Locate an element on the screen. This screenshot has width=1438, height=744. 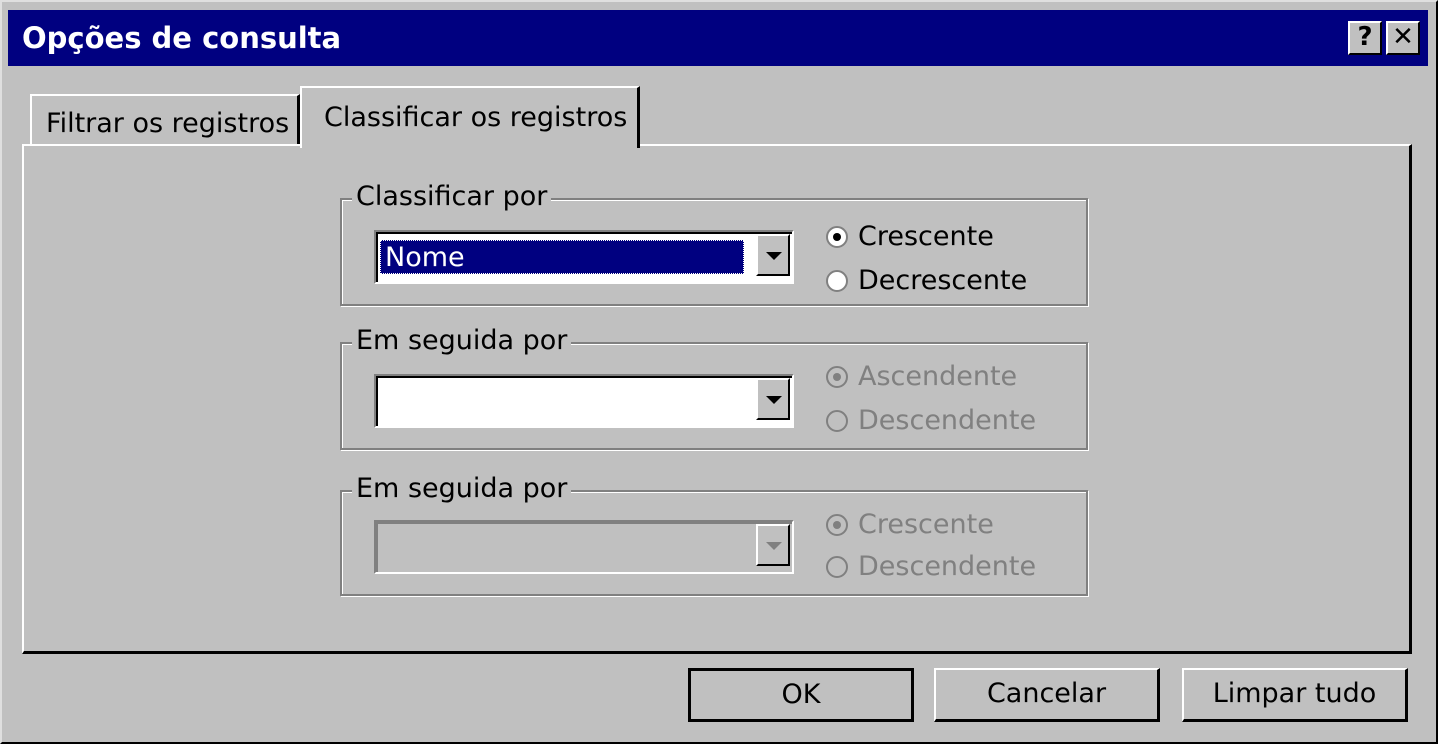
then-by-field-select is located at coordinates (584, 401).